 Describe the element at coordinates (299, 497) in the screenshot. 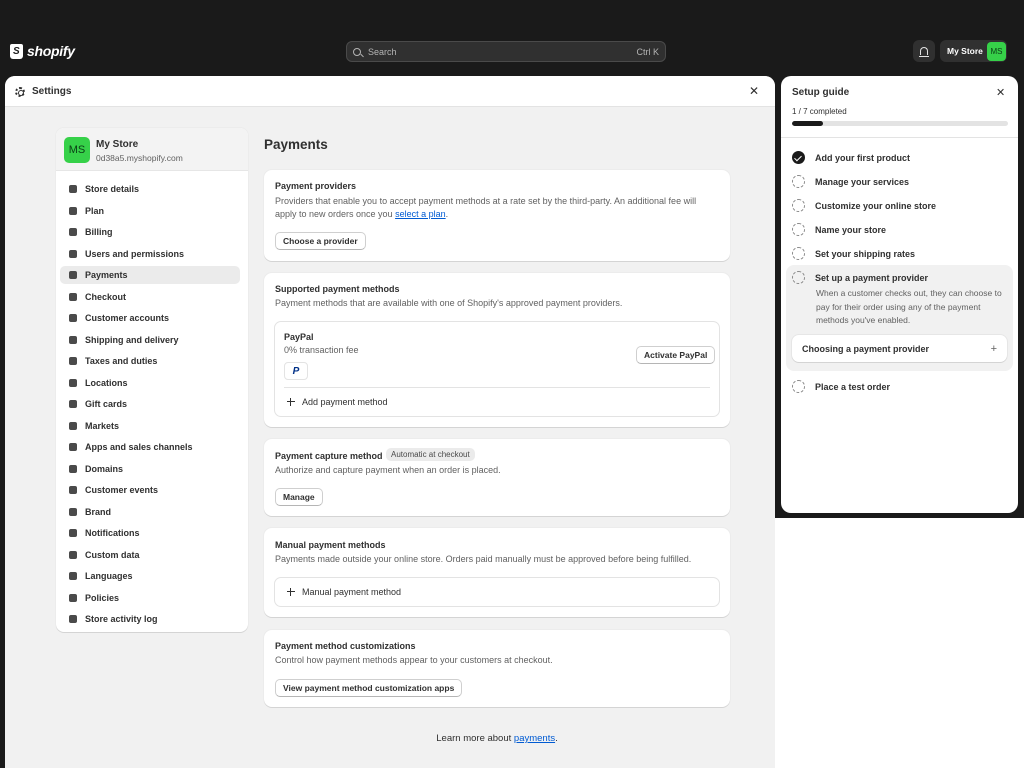

I see `manage-button: Manage` at that location.